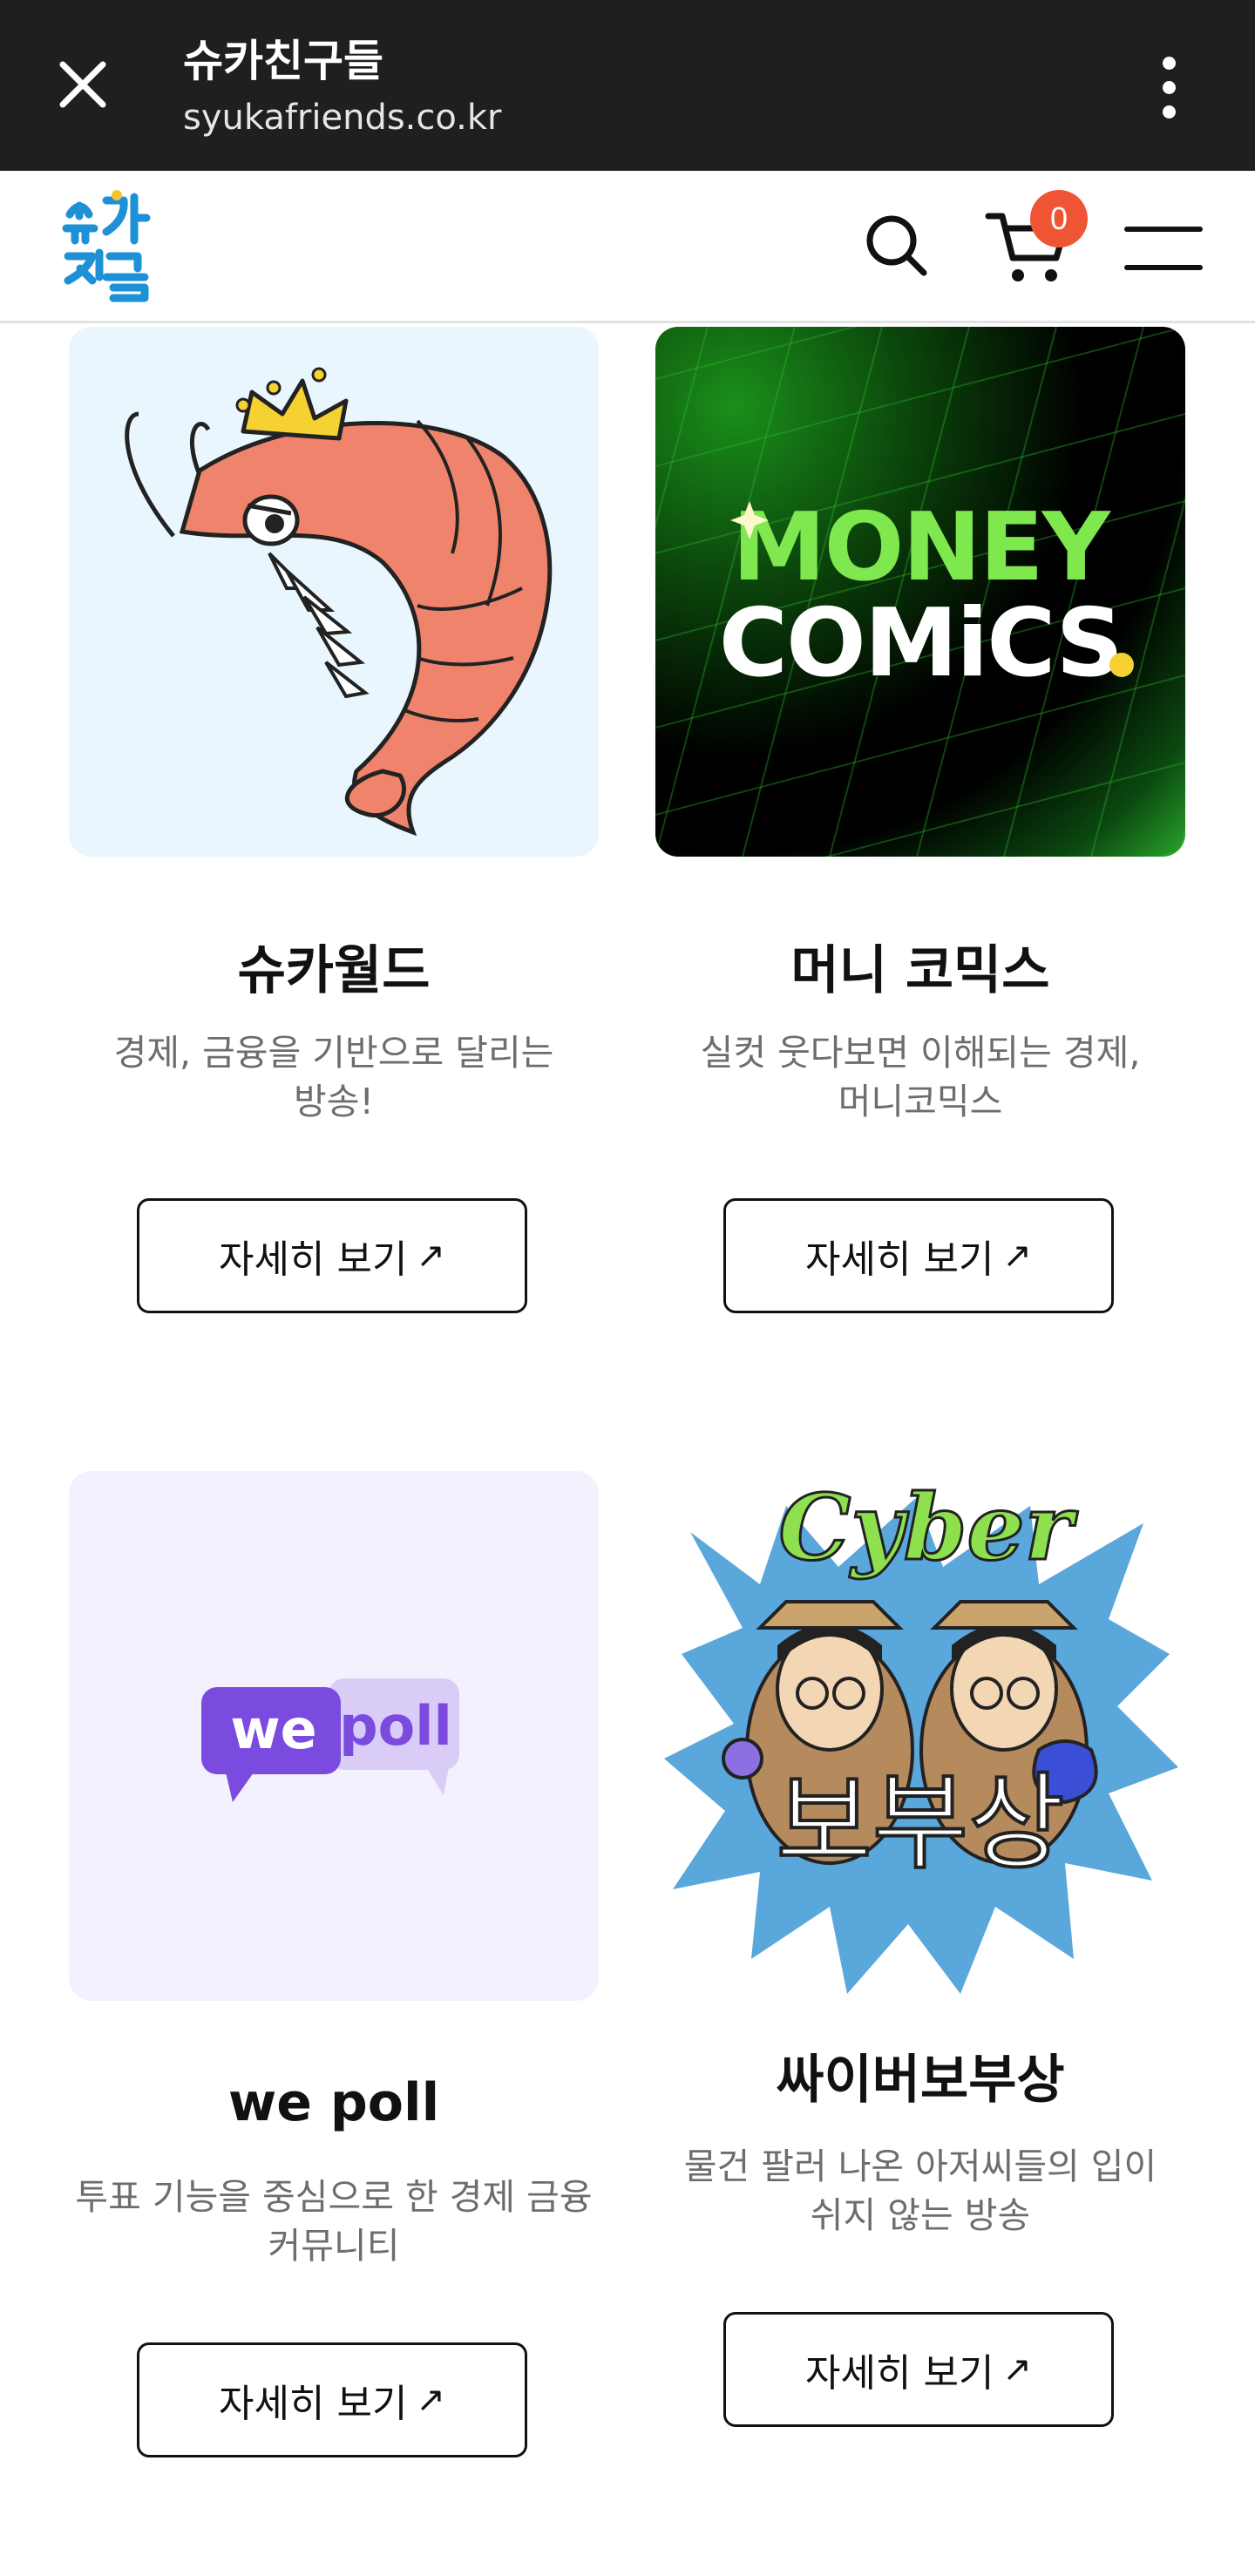 The image size is (1255, 2576). Describe the element at coordinates (334, 971) in the screenshot. I see `card-title: 슈카월드` at that location.